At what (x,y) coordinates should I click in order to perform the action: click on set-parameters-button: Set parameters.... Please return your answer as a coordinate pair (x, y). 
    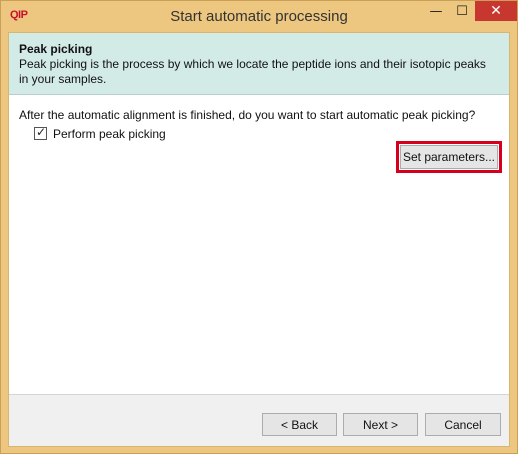
    Looking at the image, I should click on (449, 157).